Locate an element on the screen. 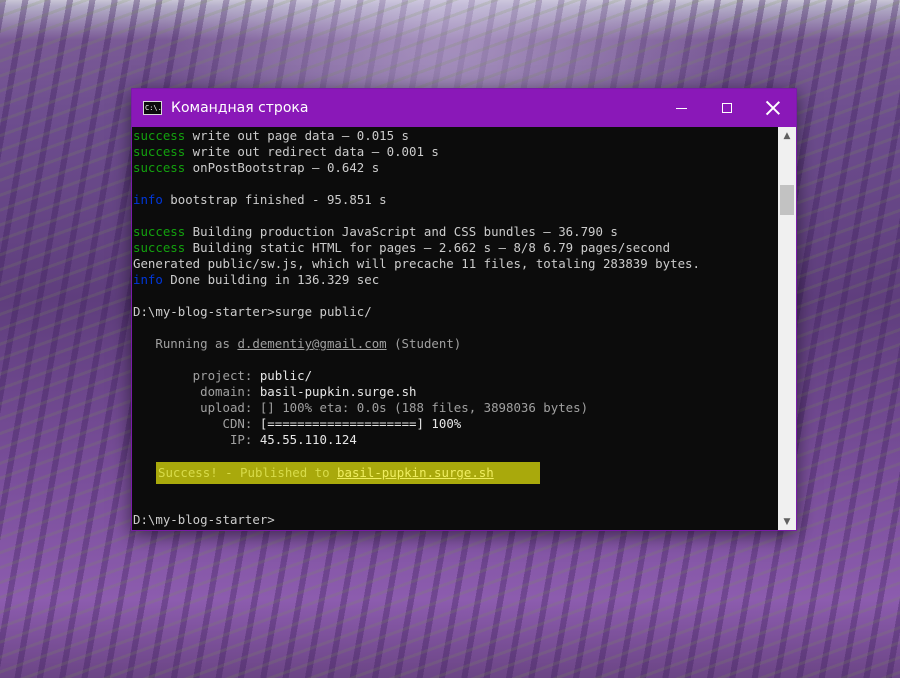 The height and width of the screenshot is (678, 900). console-line: success write out page data — 0.015 s is located at coordinates (271, 136).